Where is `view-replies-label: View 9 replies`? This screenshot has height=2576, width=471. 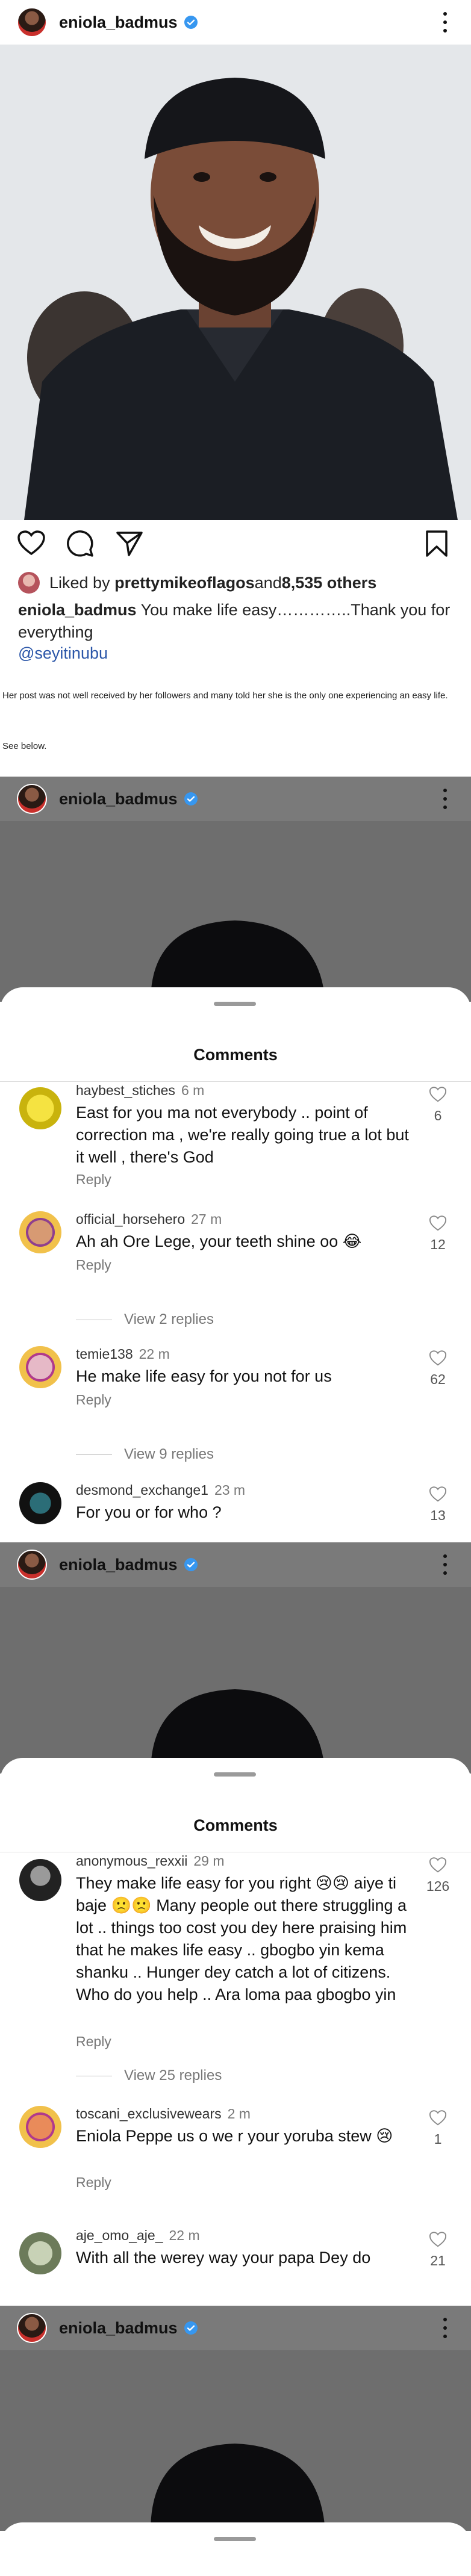
view-replies-label: View 9 replies is located at coordinates (169, 1454).